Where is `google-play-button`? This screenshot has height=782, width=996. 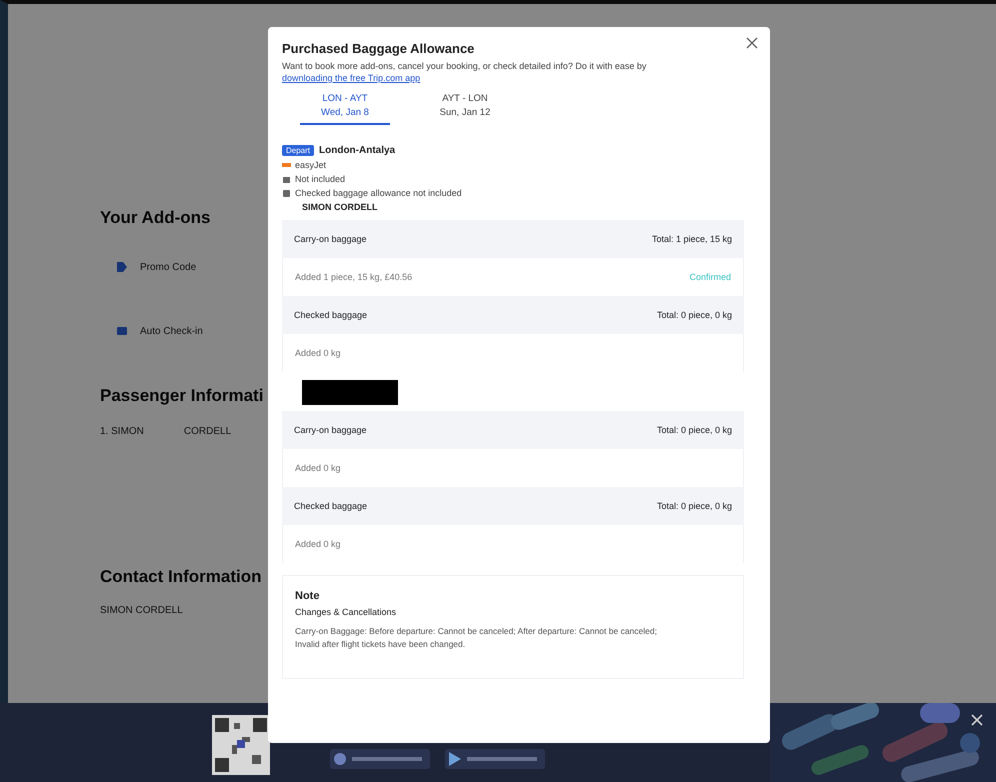
google-play-button is located at coordinates (495, 759).